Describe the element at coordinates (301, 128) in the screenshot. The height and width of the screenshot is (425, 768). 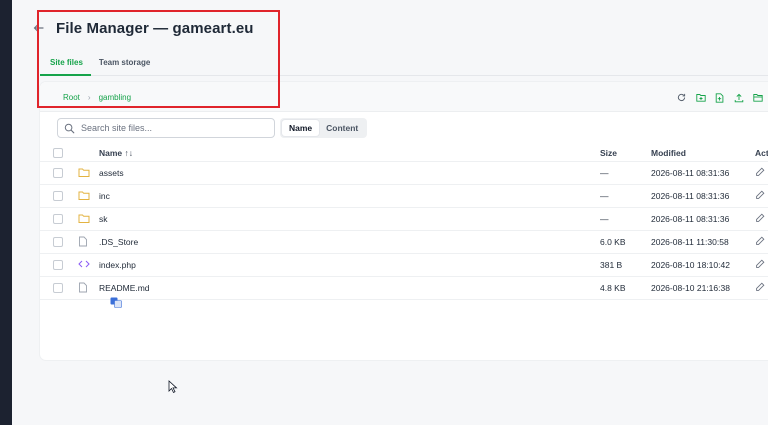
I see `search-mode-name: Name` at that location.